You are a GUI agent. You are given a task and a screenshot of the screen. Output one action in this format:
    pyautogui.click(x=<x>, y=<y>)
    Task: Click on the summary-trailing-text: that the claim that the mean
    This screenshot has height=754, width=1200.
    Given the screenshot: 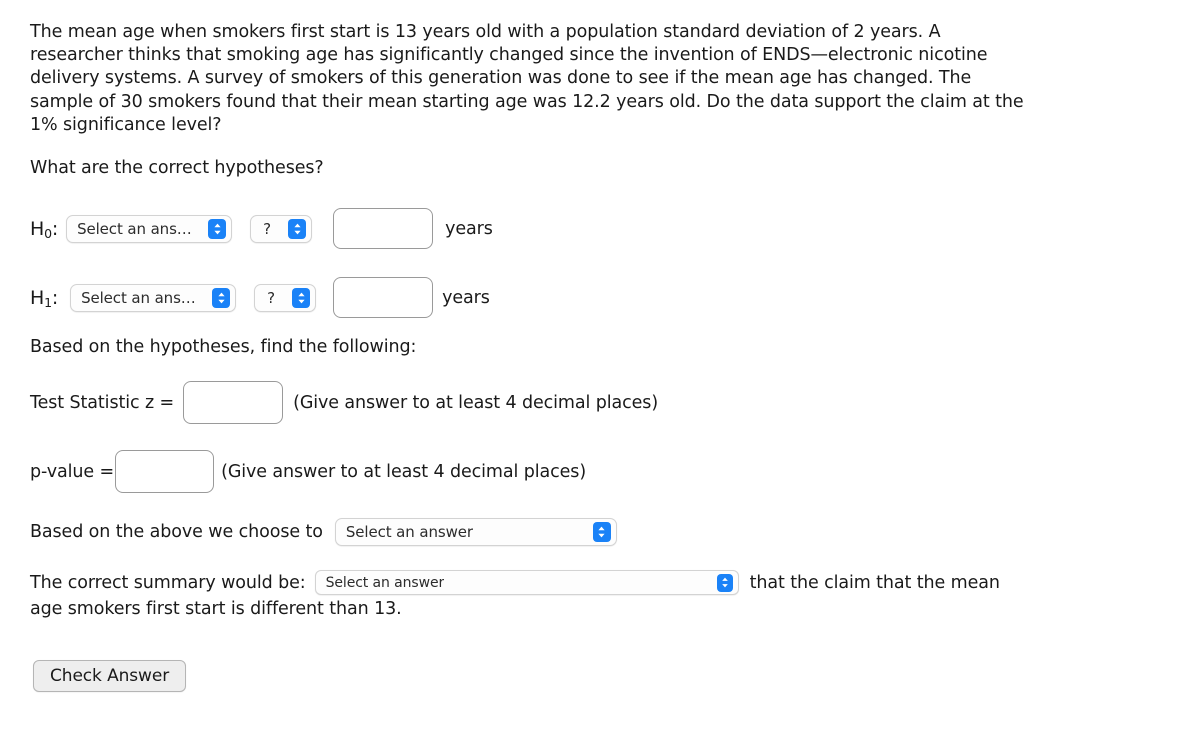 What is the action you would take?
    pyautogui.click(x=874, y=582)
    